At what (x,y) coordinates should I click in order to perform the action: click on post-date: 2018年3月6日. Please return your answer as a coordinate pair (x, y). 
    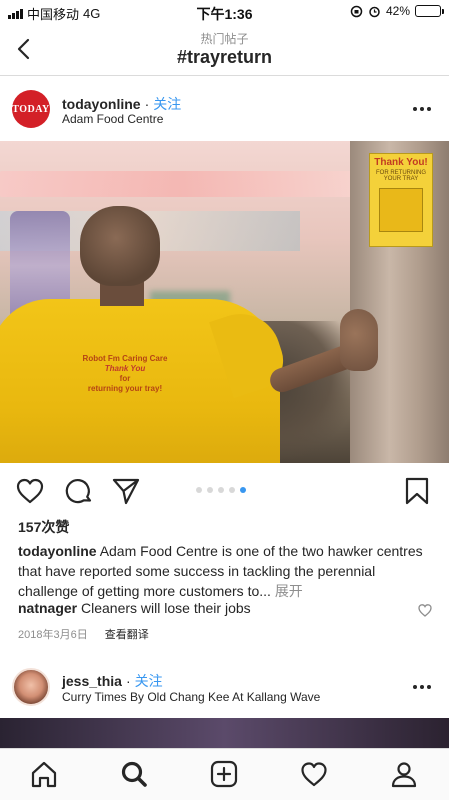
    Looking at the image, I should click on (53, 635).